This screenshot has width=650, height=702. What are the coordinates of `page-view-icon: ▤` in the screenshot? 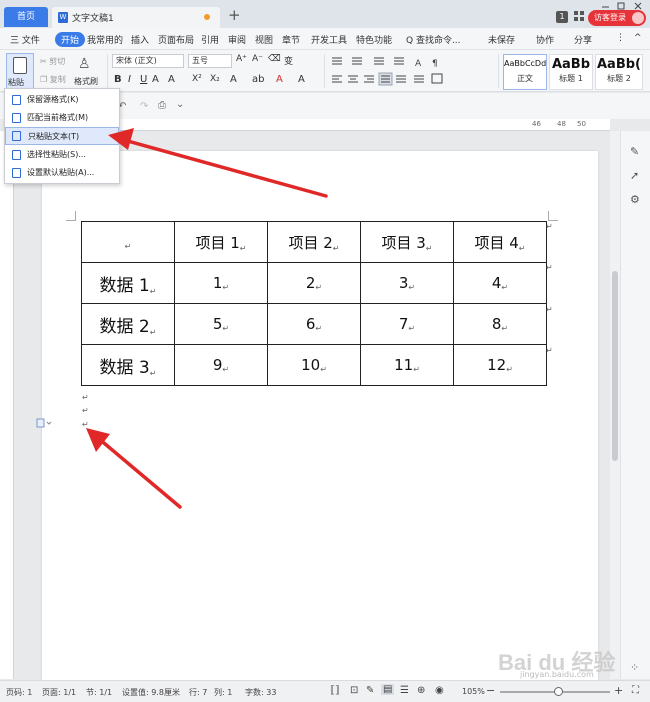 It's located at (388, 689).